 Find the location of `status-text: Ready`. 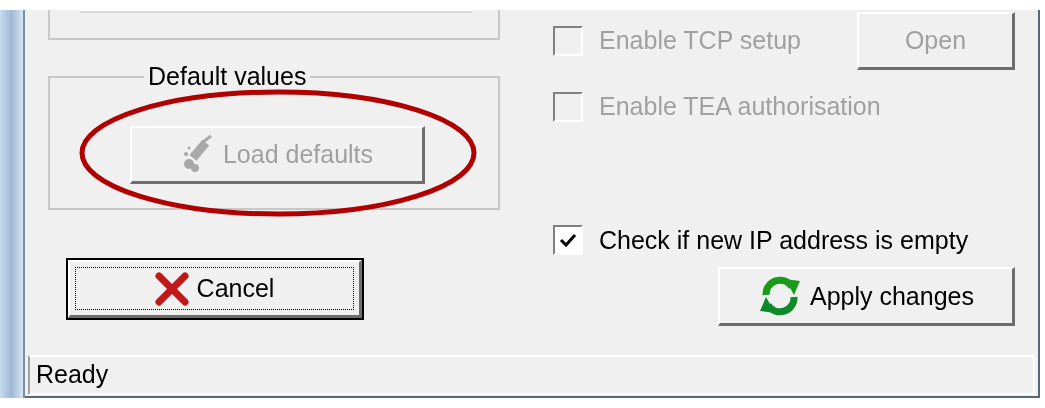

status-text: Ready is located at coordinates (72, 375).